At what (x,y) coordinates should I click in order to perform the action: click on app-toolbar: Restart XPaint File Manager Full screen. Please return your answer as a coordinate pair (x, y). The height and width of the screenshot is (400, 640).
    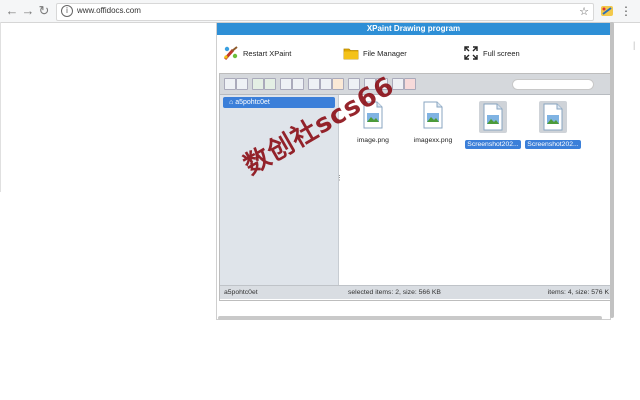
    Looking at the image, I should click on (413, 54).